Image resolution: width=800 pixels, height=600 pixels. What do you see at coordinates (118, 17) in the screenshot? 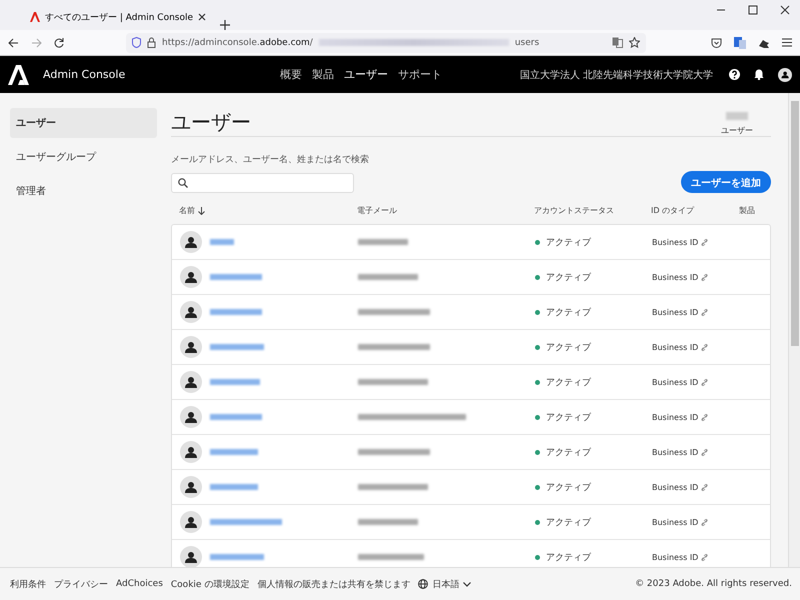
I see `browser-tab: すべてのユーザー | Admin Console` at bounding box center [118, 17].